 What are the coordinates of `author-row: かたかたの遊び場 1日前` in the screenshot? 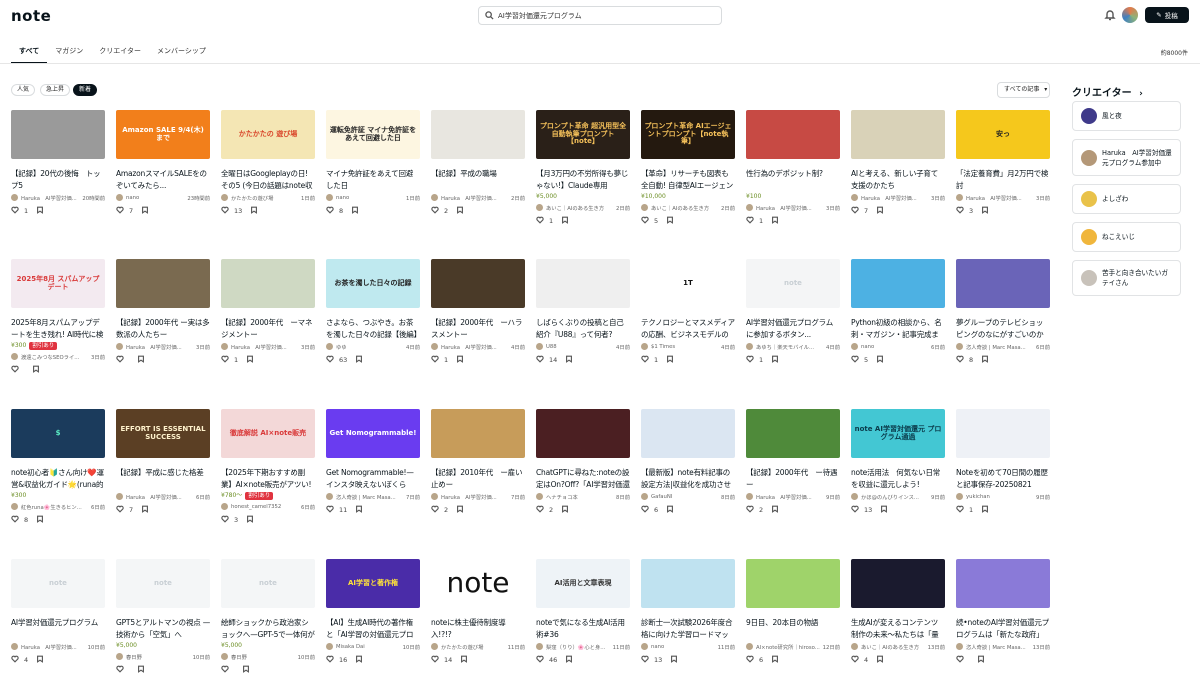 It's located at (268, 197).